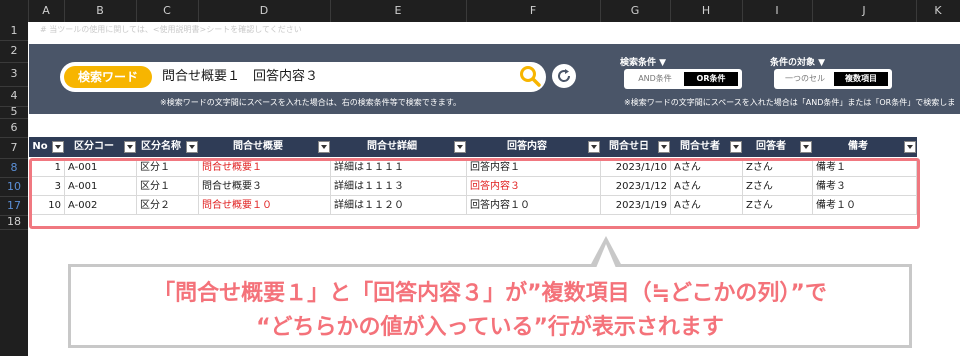 The width and height of the screenshot is (960, 356). Describe the element at coordinates (46, 11) in the screenshot. I see `column-header-a: A` at that location.